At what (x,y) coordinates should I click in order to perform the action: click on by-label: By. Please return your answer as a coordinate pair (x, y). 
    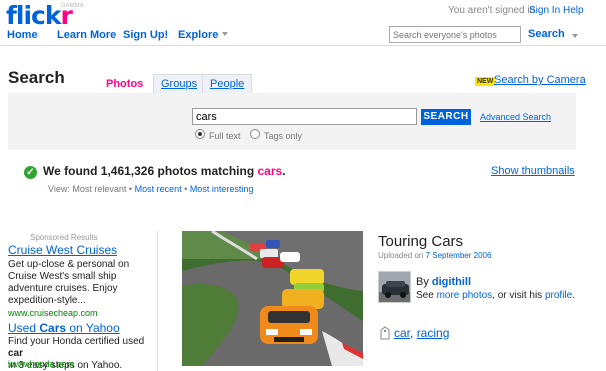
    Looking at the image, I should click on (422, 282).